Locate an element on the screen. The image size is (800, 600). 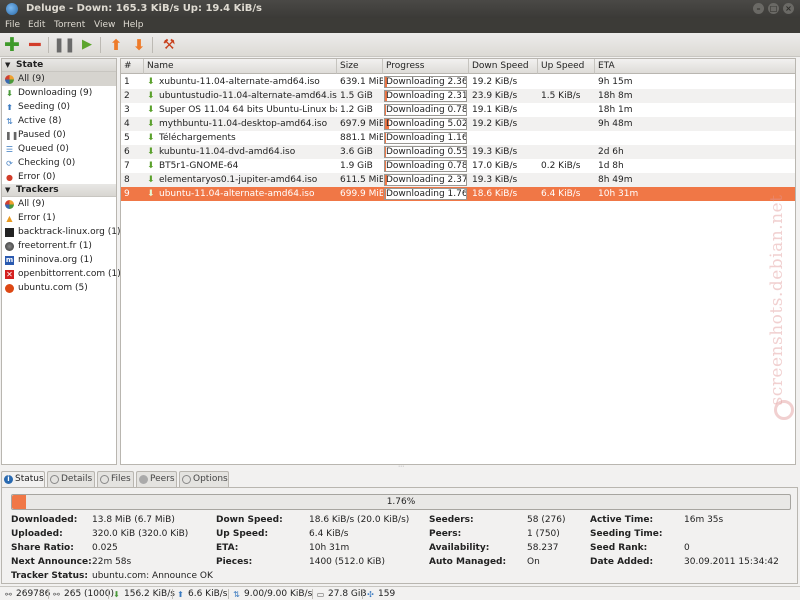
tab-options: Options is located at coordinates (204, 479).